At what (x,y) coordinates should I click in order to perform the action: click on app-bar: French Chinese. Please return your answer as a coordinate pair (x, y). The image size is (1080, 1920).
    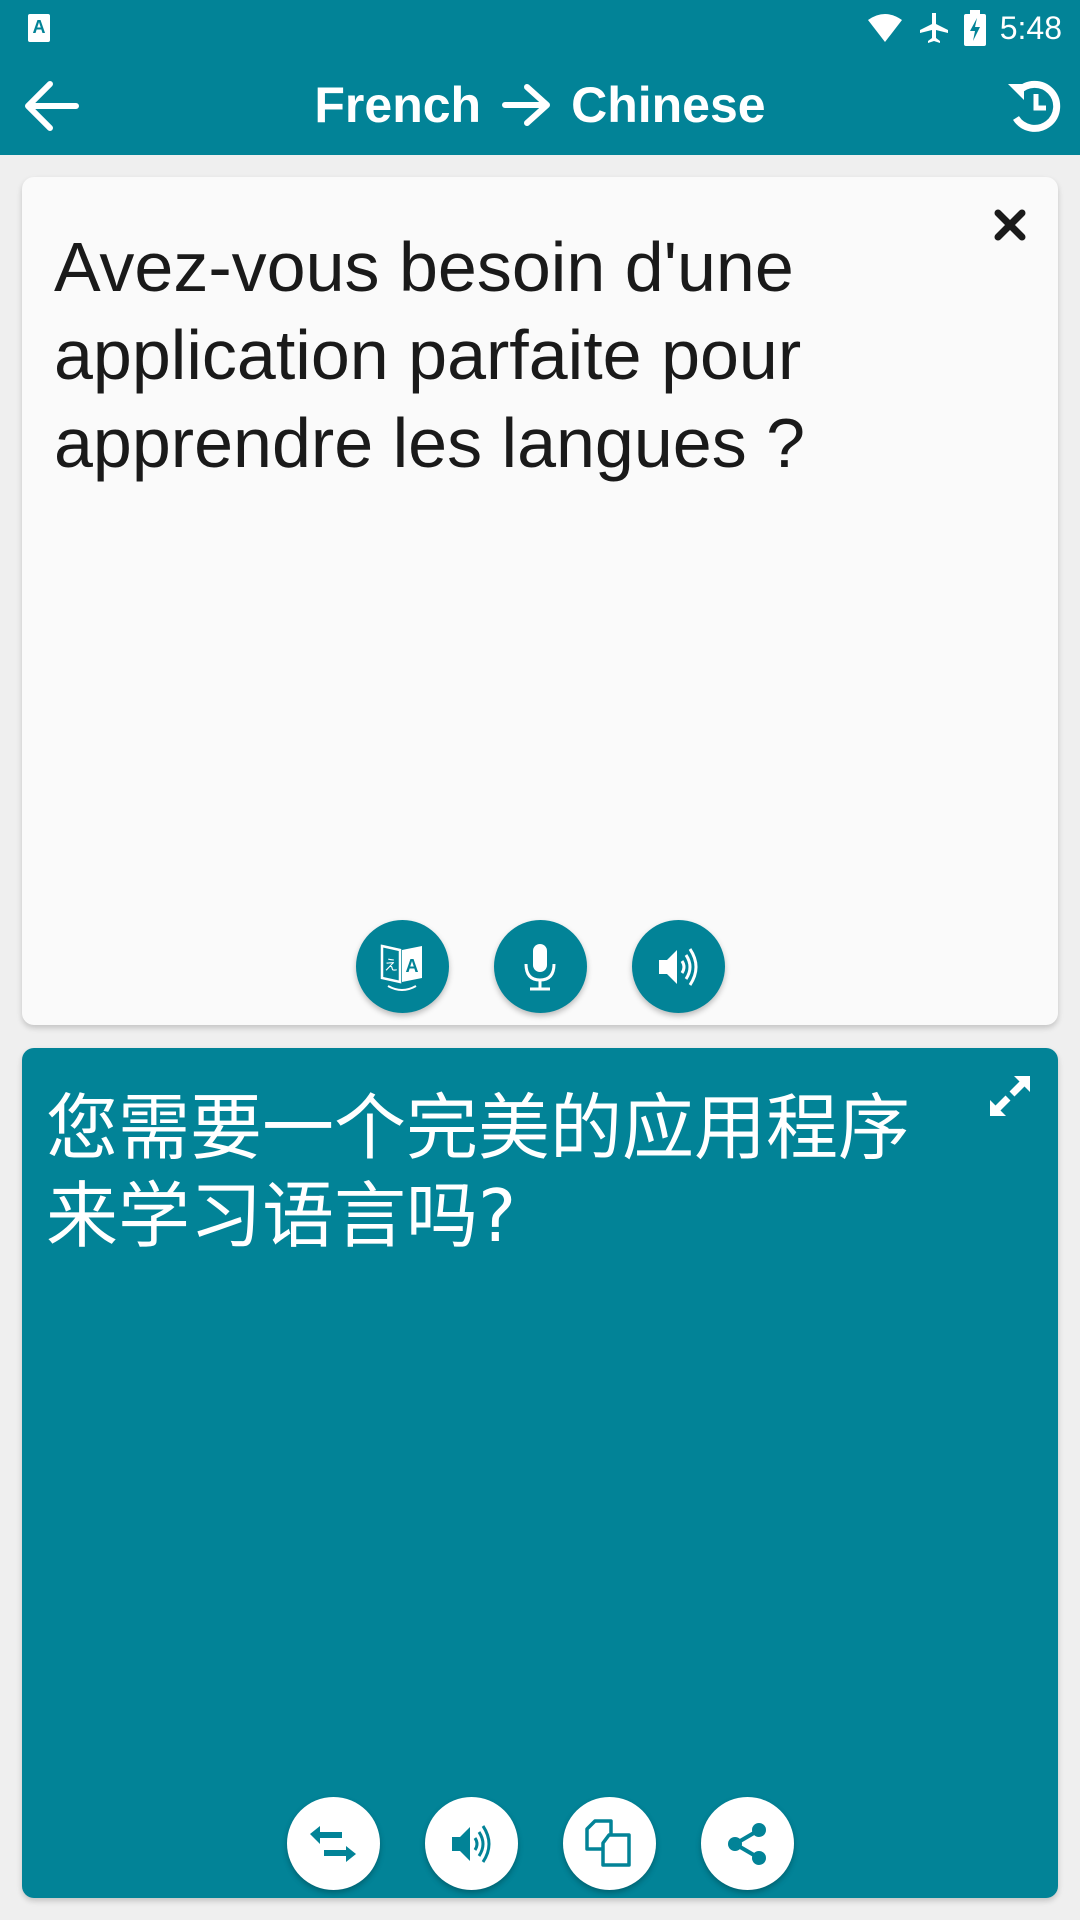
    Looking at the image, I should click on (540, 105).